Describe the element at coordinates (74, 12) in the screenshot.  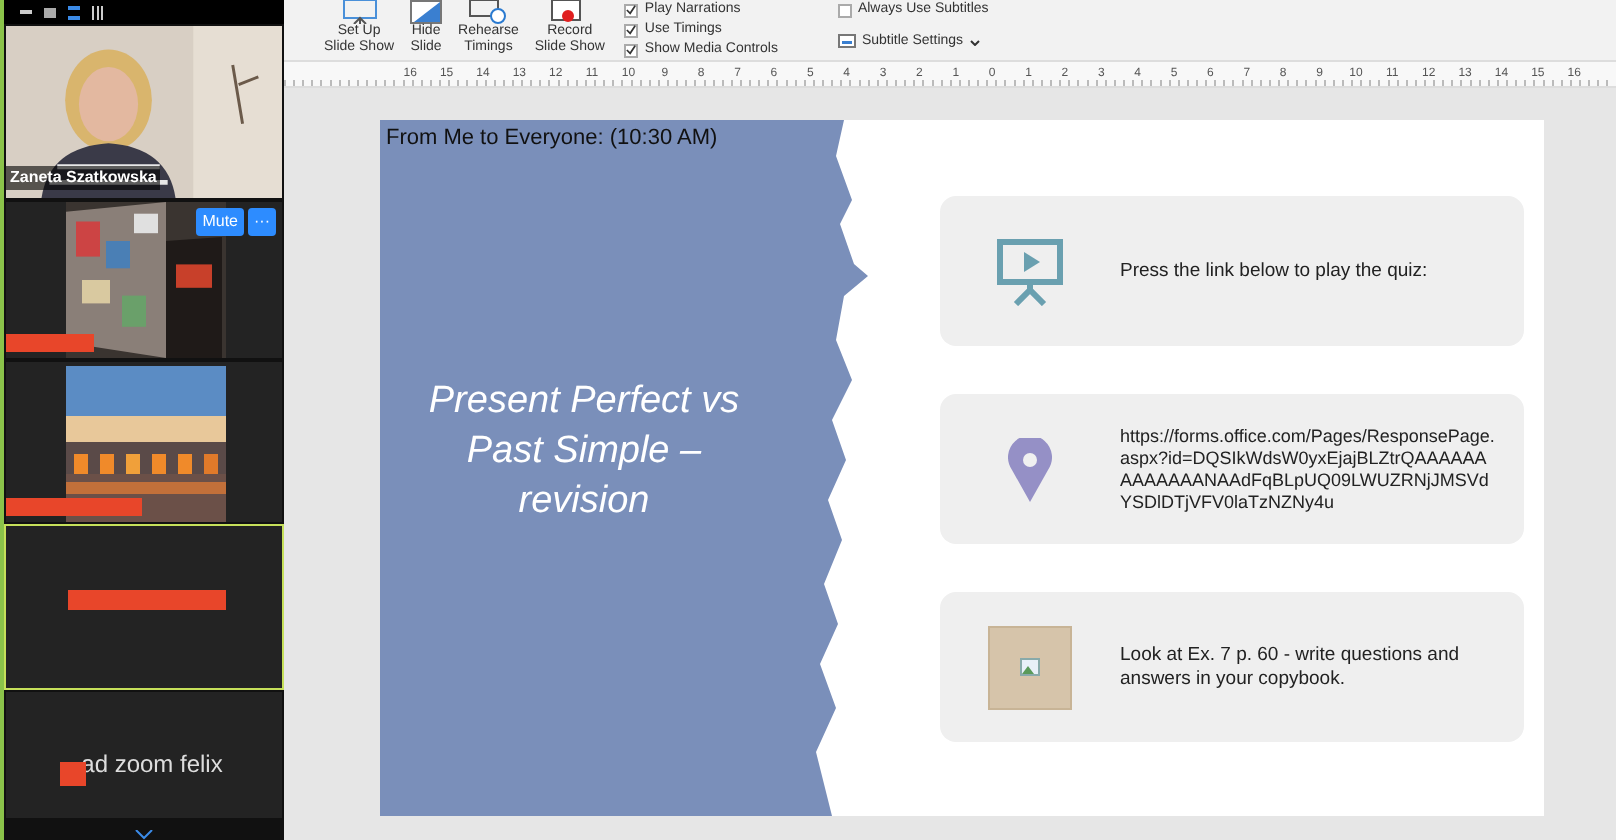
I see `speaker-view-icon` at that location.